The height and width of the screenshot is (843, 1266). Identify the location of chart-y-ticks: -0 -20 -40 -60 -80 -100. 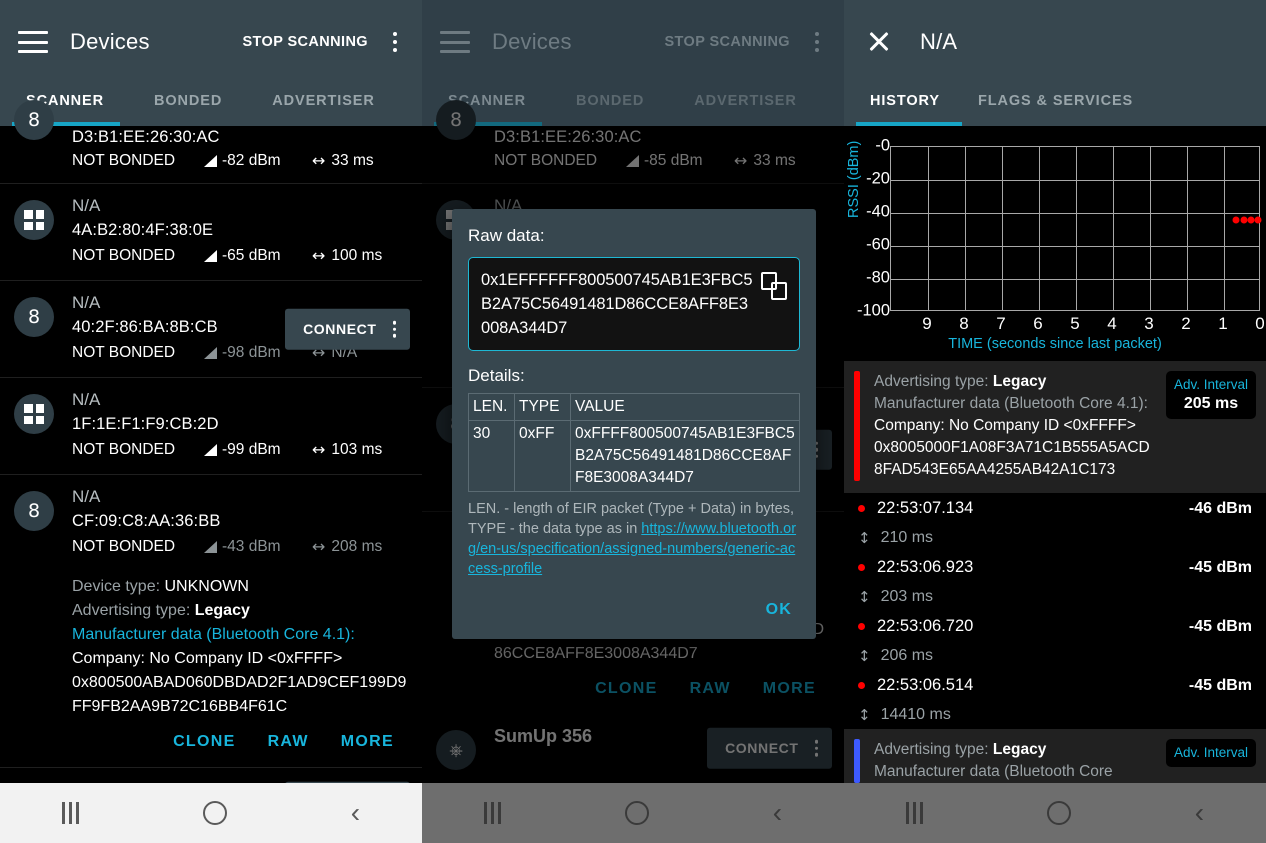
(867, 241).